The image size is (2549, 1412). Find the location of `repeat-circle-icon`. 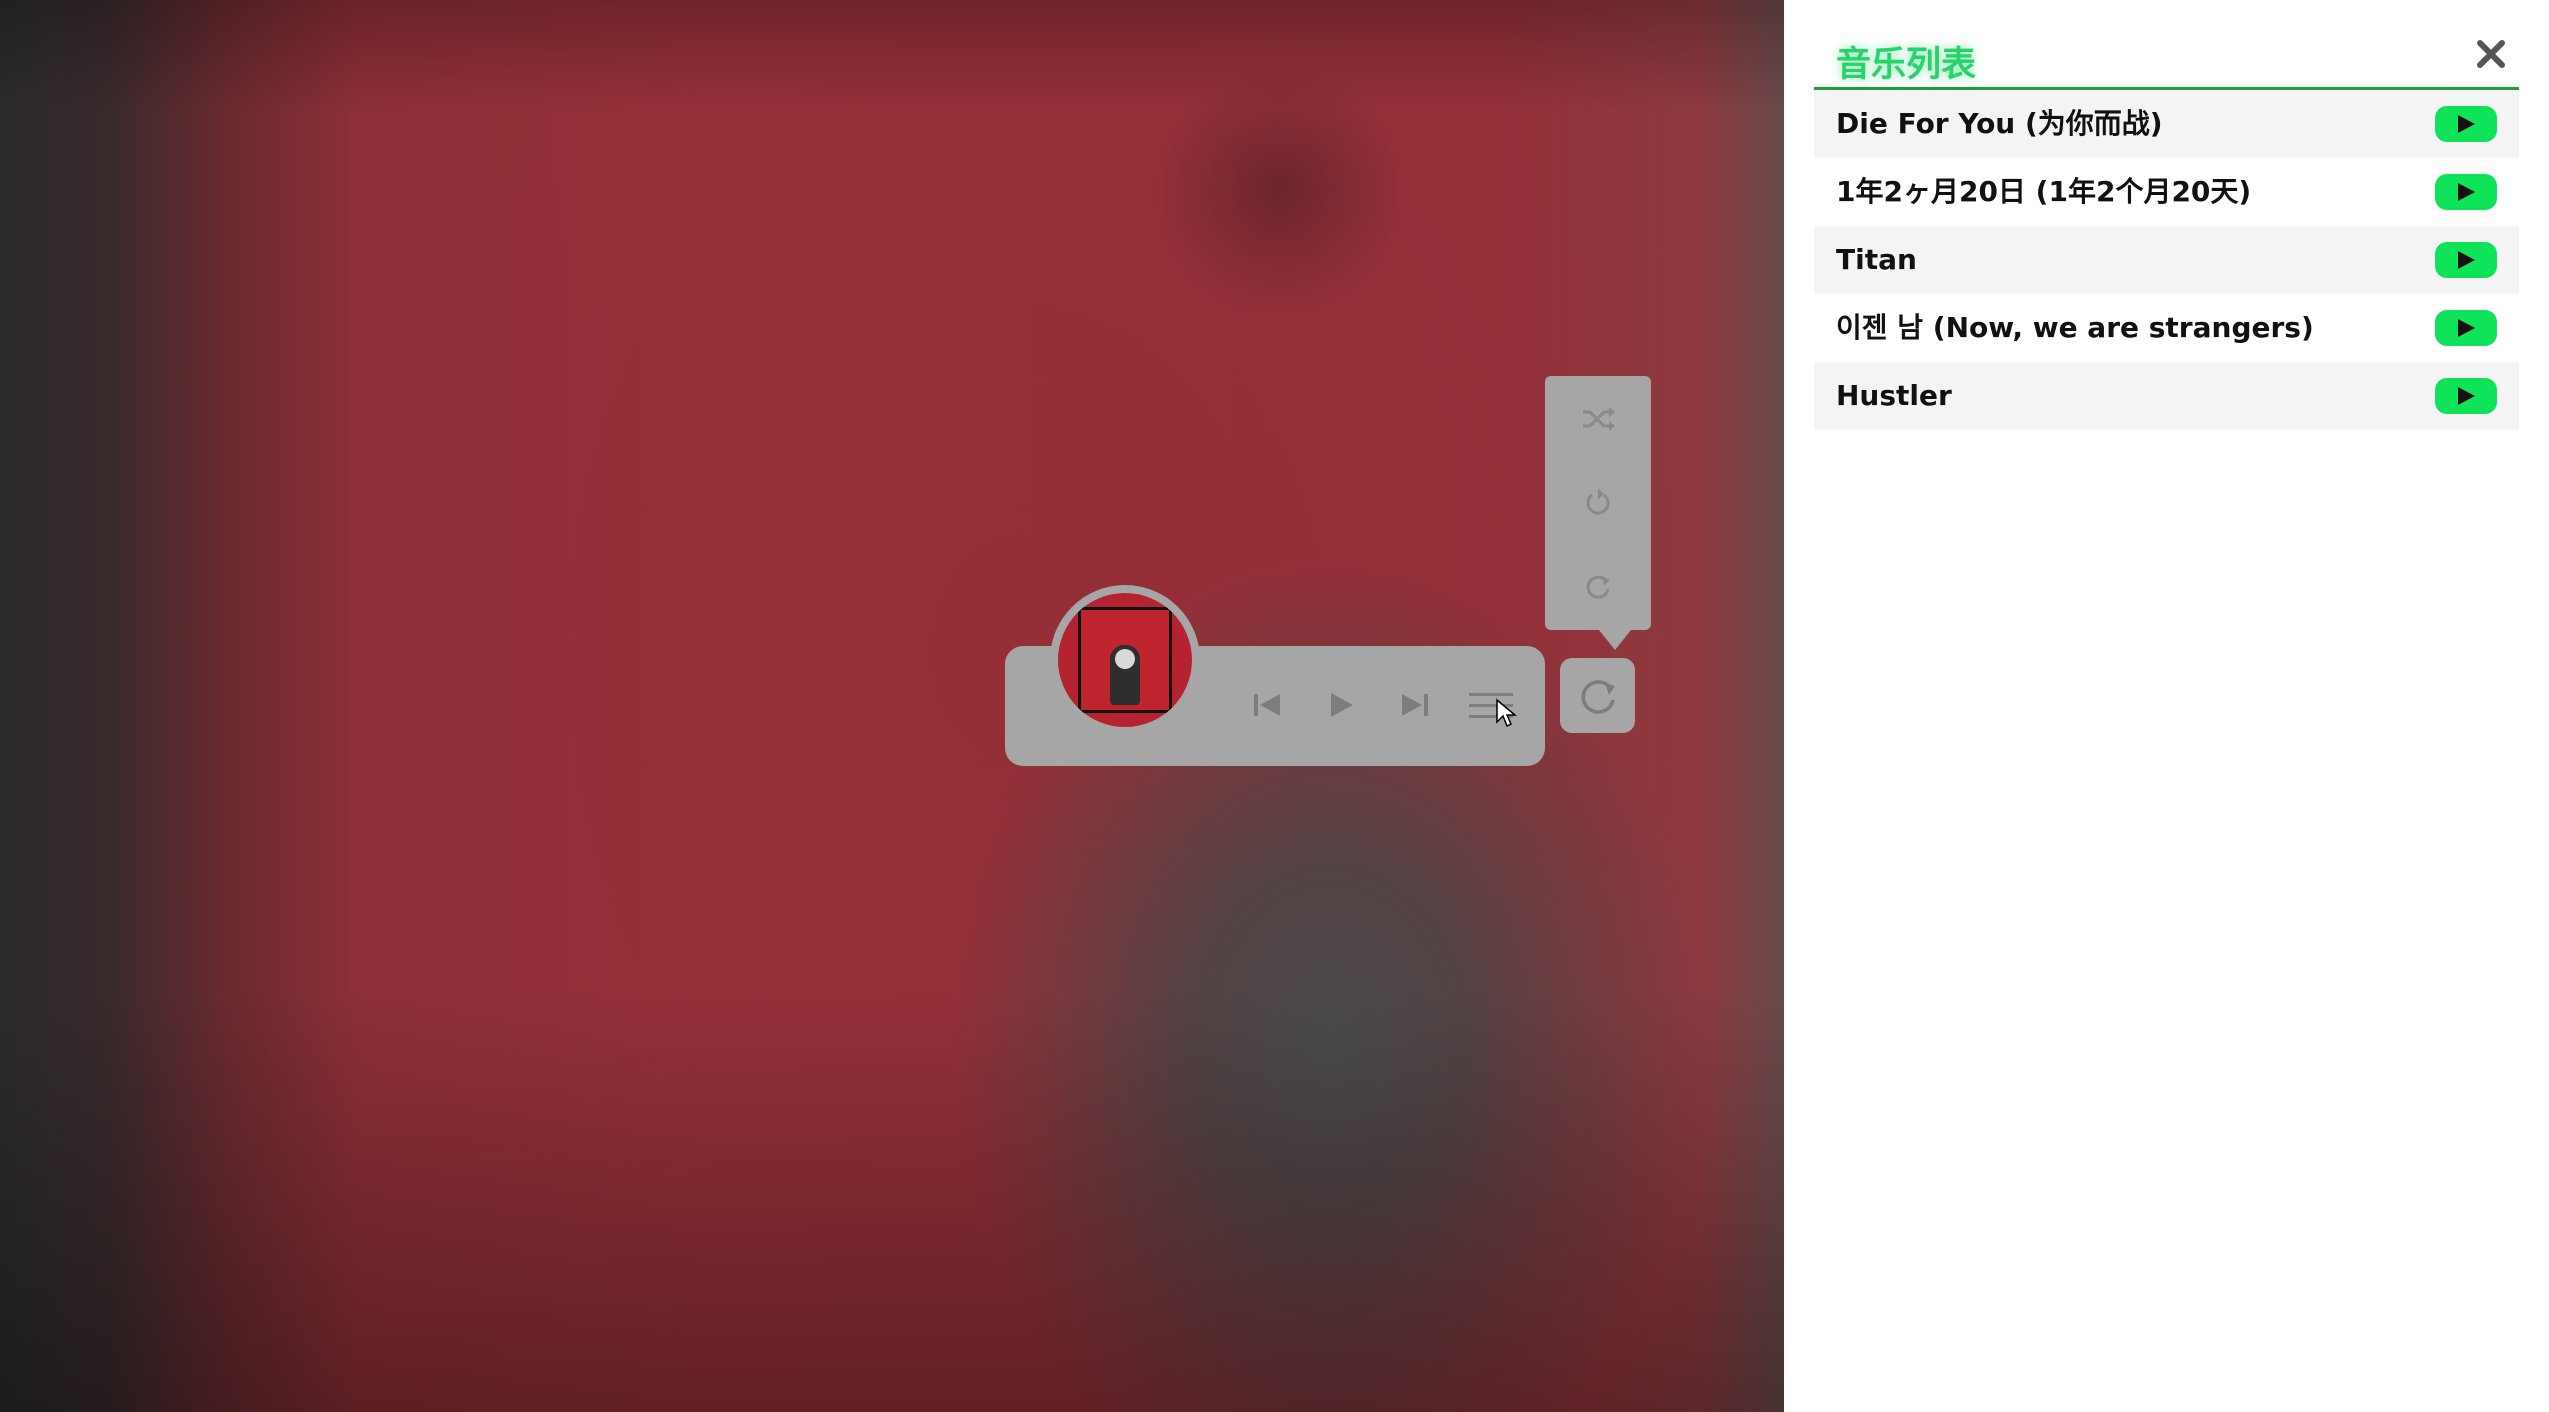

repeat-circle-icon is located at coordinates (1598, 696).